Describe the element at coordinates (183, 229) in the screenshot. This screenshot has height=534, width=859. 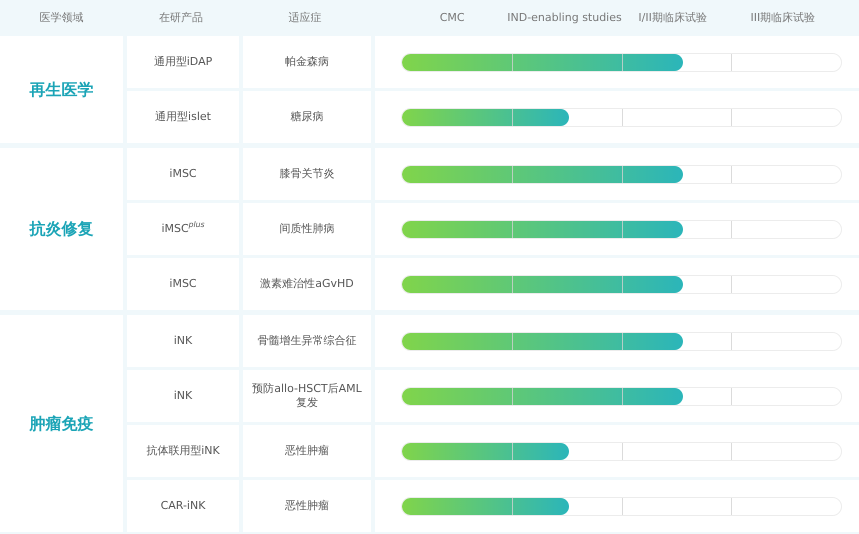
I see `table-cell: iMSC$^{plus}$` at that location.